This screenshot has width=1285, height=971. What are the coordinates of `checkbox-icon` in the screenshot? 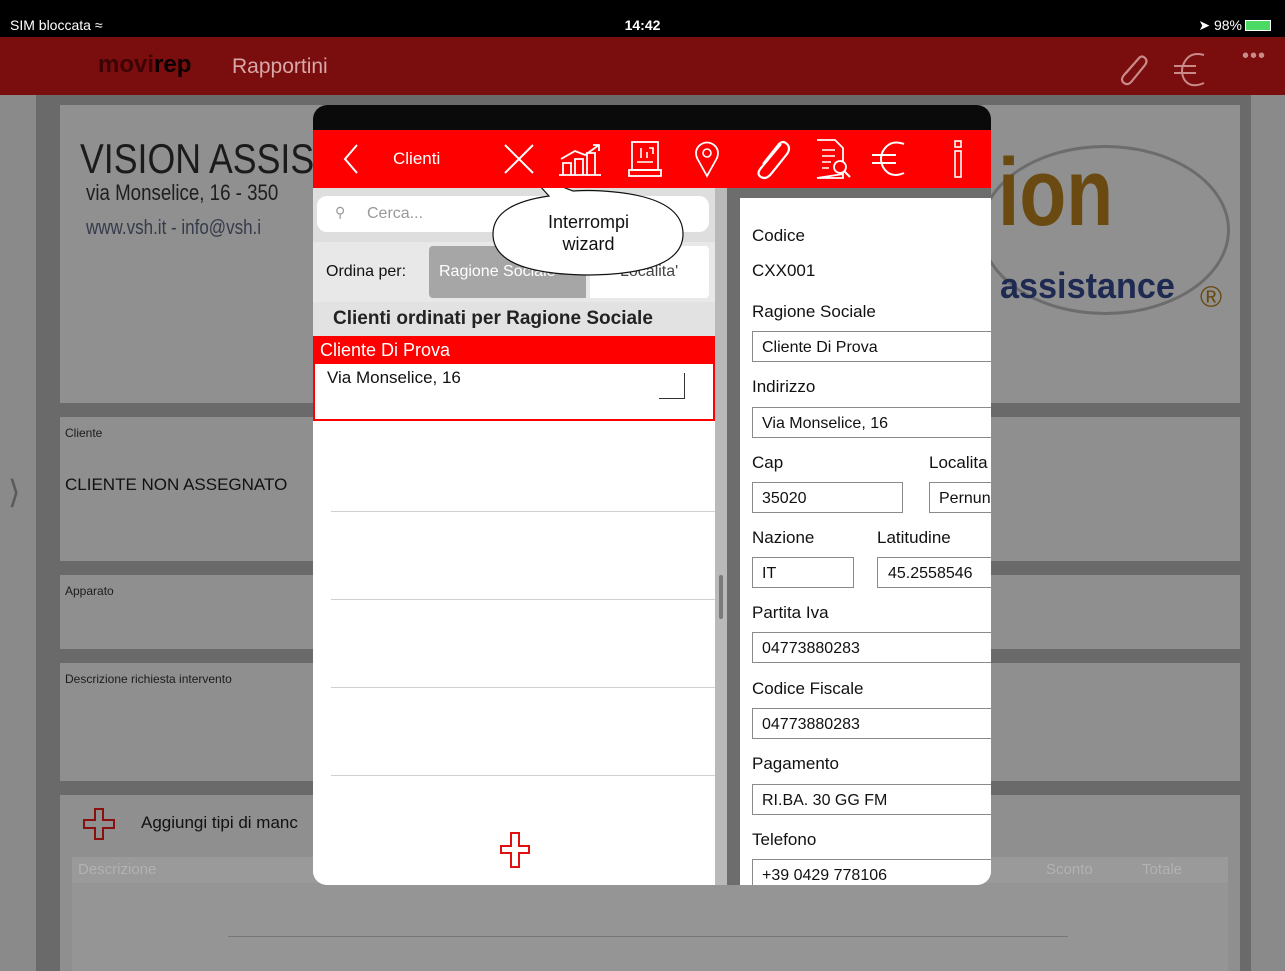 It's located at (672, 386).